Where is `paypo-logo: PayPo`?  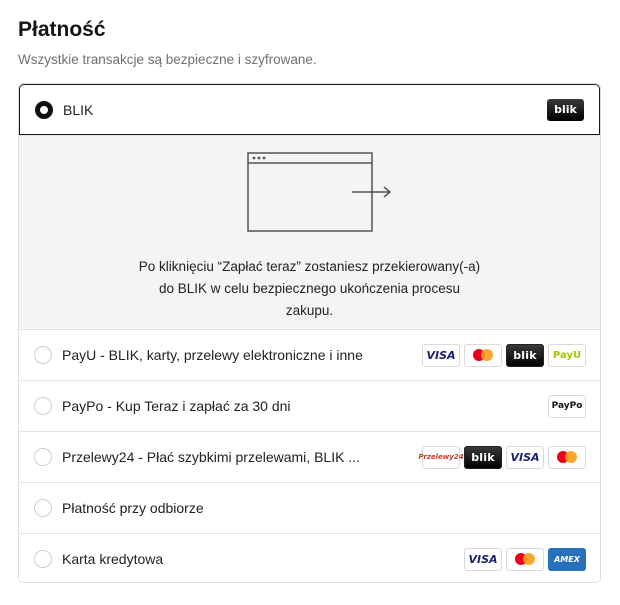 paypo-logo: PayPo is located at coordinates (567, 406).